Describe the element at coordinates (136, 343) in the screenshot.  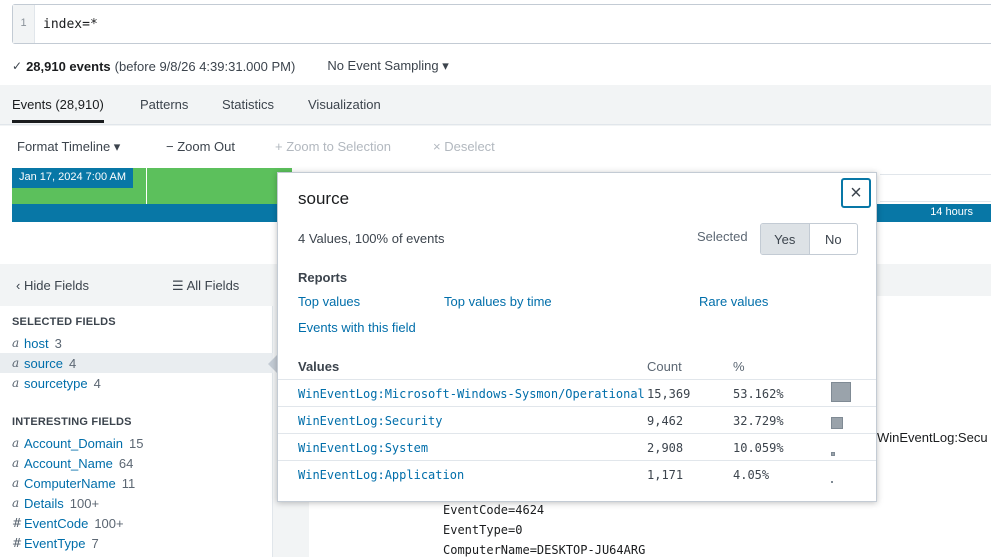
I see `field-item: a host 3` at that location.